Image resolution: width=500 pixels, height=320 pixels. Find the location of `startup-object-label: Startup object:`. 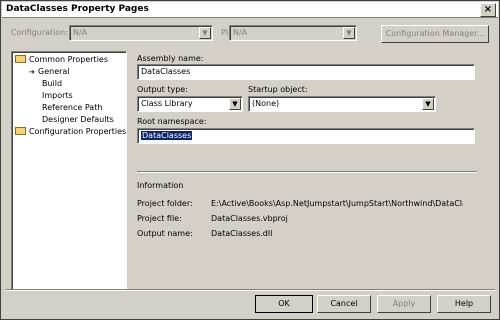

startup-object-label: Startup object: is located at coordinates (278, 89).